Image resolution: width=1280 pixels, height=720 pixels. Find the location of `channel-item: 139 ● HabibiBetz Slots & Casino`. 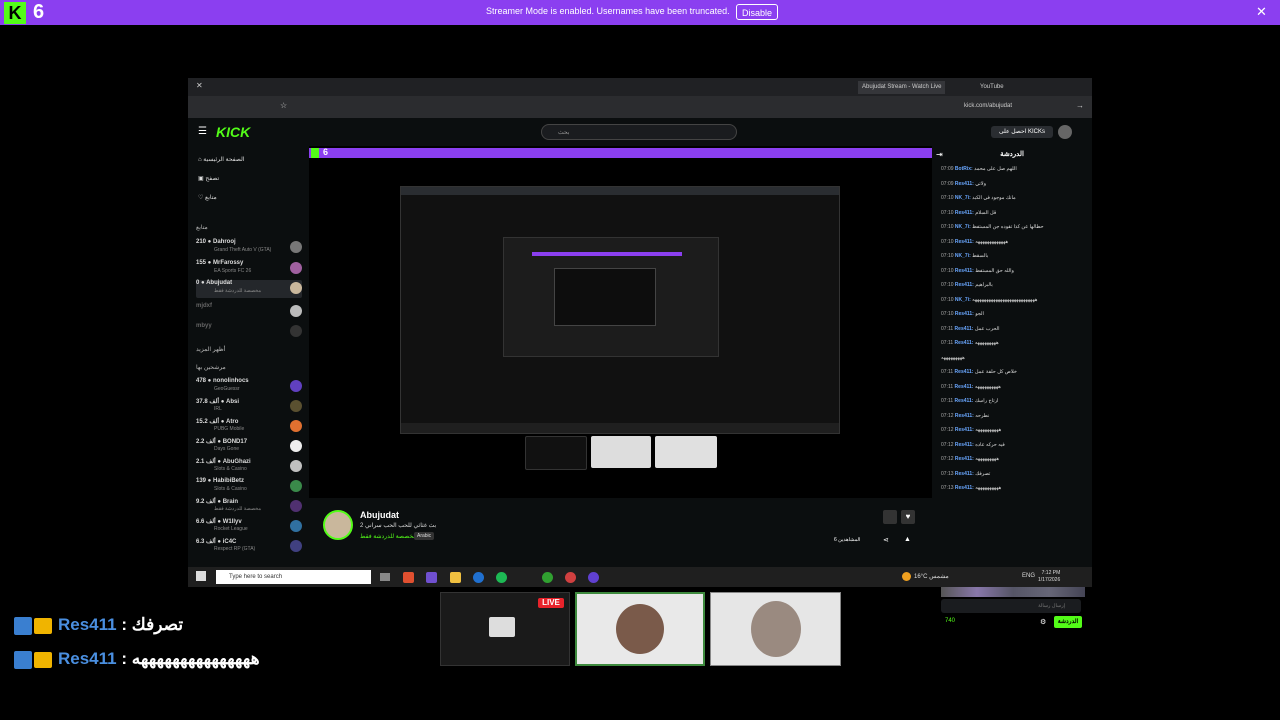

channel-item: 139 ● HabibiBetz Slots & Casino is located at coordinates (249, 487).